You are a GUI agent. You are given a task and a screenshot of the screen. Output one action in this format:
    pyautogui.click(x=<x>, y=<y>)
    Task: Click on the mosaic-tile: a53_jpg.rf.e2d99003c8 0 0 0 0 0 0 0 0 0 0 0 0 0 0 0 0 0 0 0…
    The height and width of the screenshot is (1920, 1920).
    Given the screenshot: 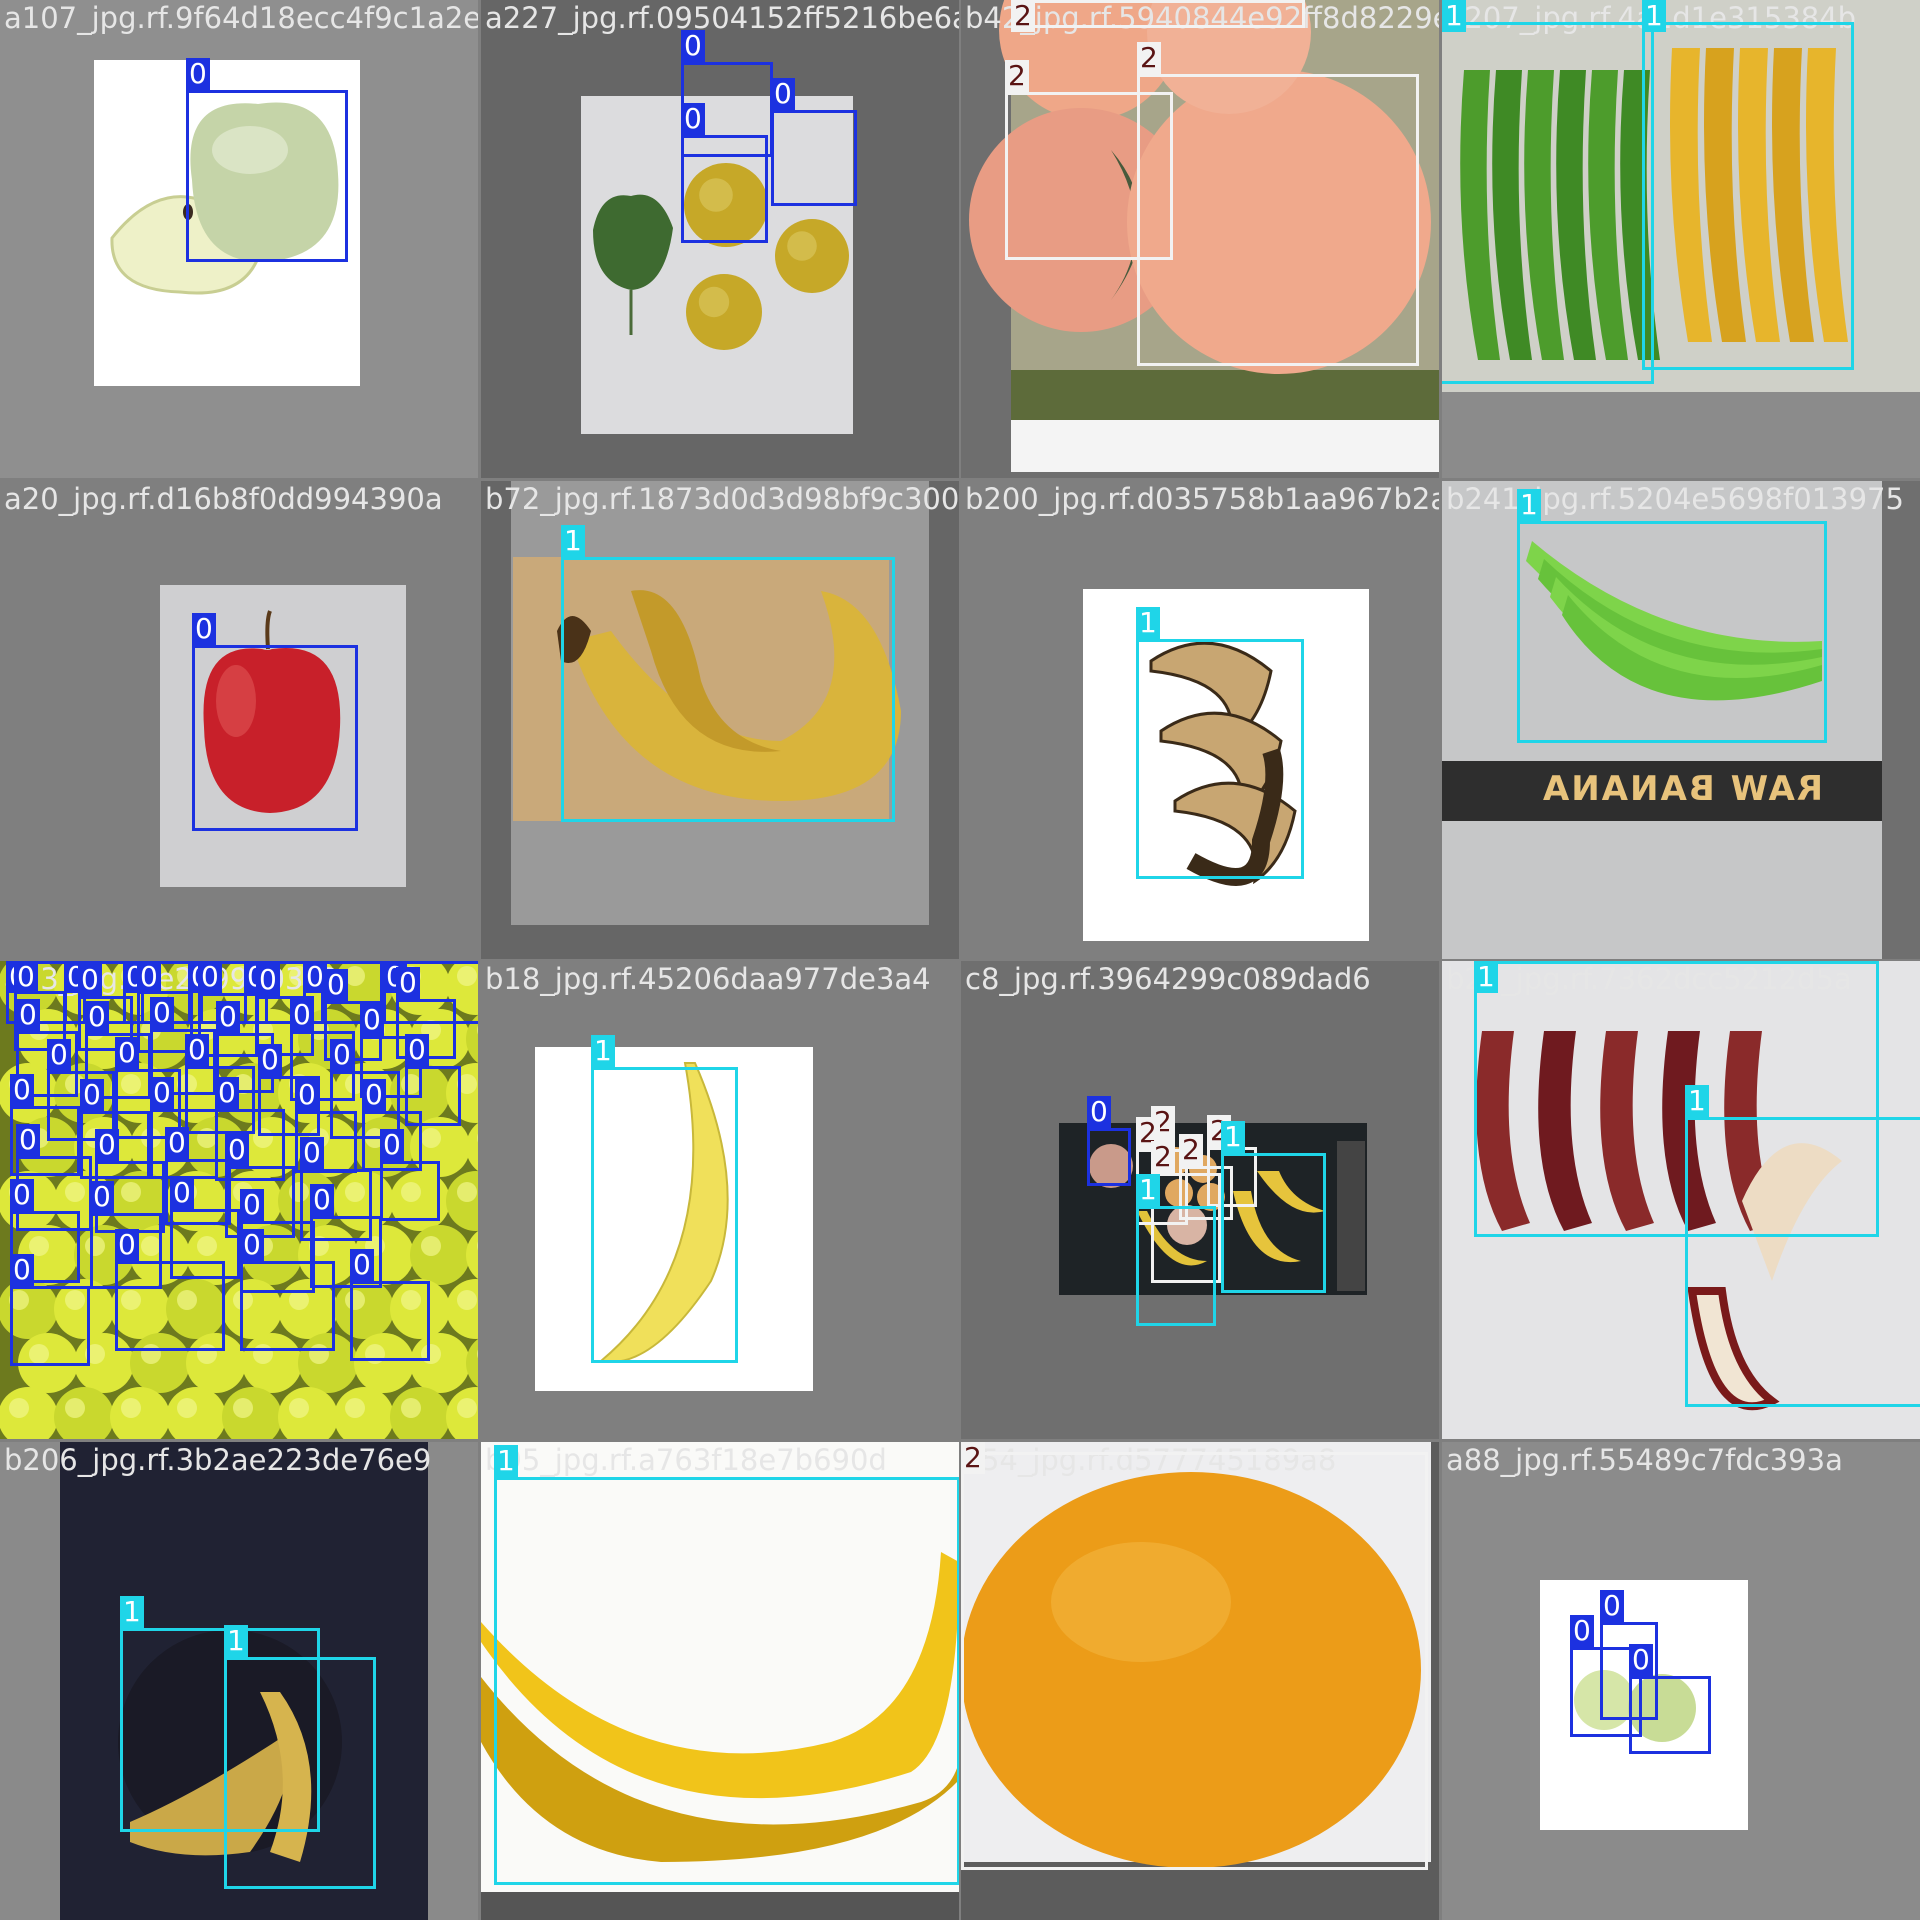 What is the action you would take?
    pyautogui.click(x=239, y=1200)
    